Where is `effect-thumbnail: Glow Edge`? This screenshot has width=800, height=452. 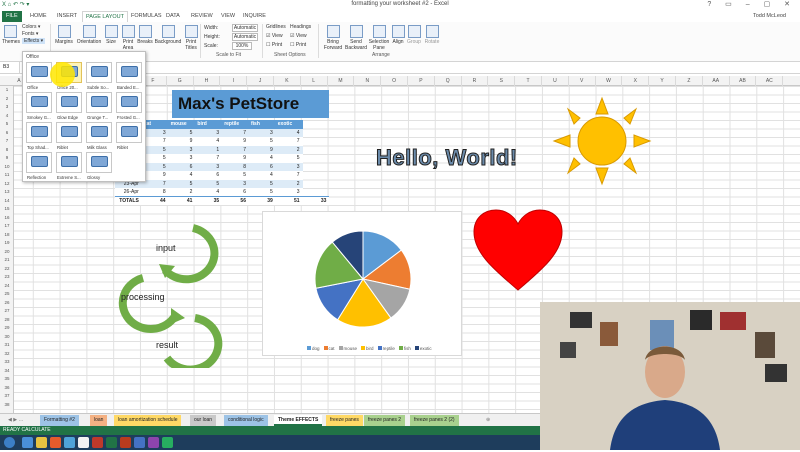
effect-thumbnail: Glow Edge is located at coordinates (69, 106).